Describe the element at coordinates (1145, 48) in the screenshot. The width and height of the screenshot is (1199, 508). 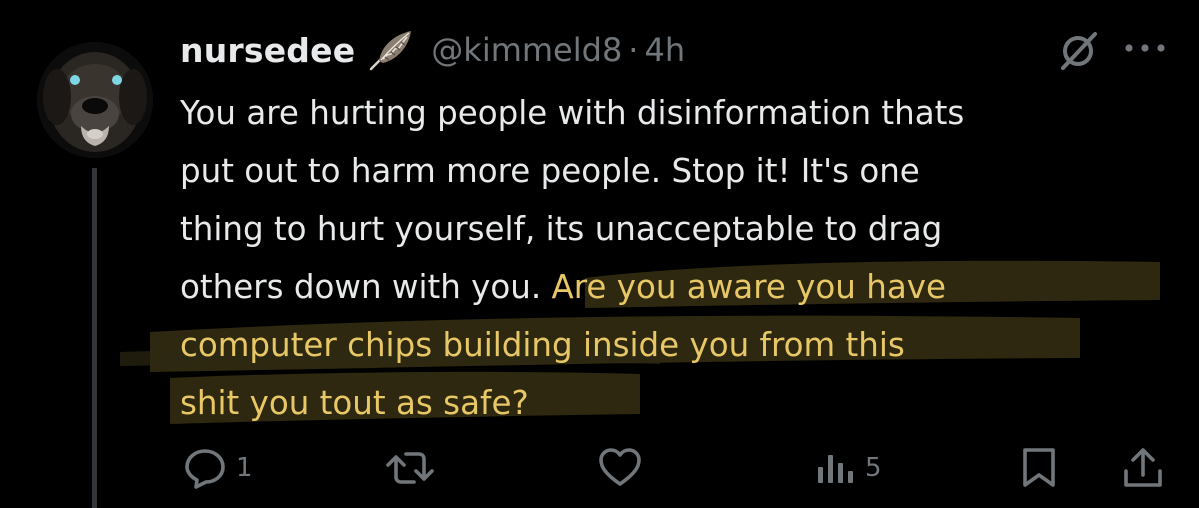
I see `more-icon` at that location.